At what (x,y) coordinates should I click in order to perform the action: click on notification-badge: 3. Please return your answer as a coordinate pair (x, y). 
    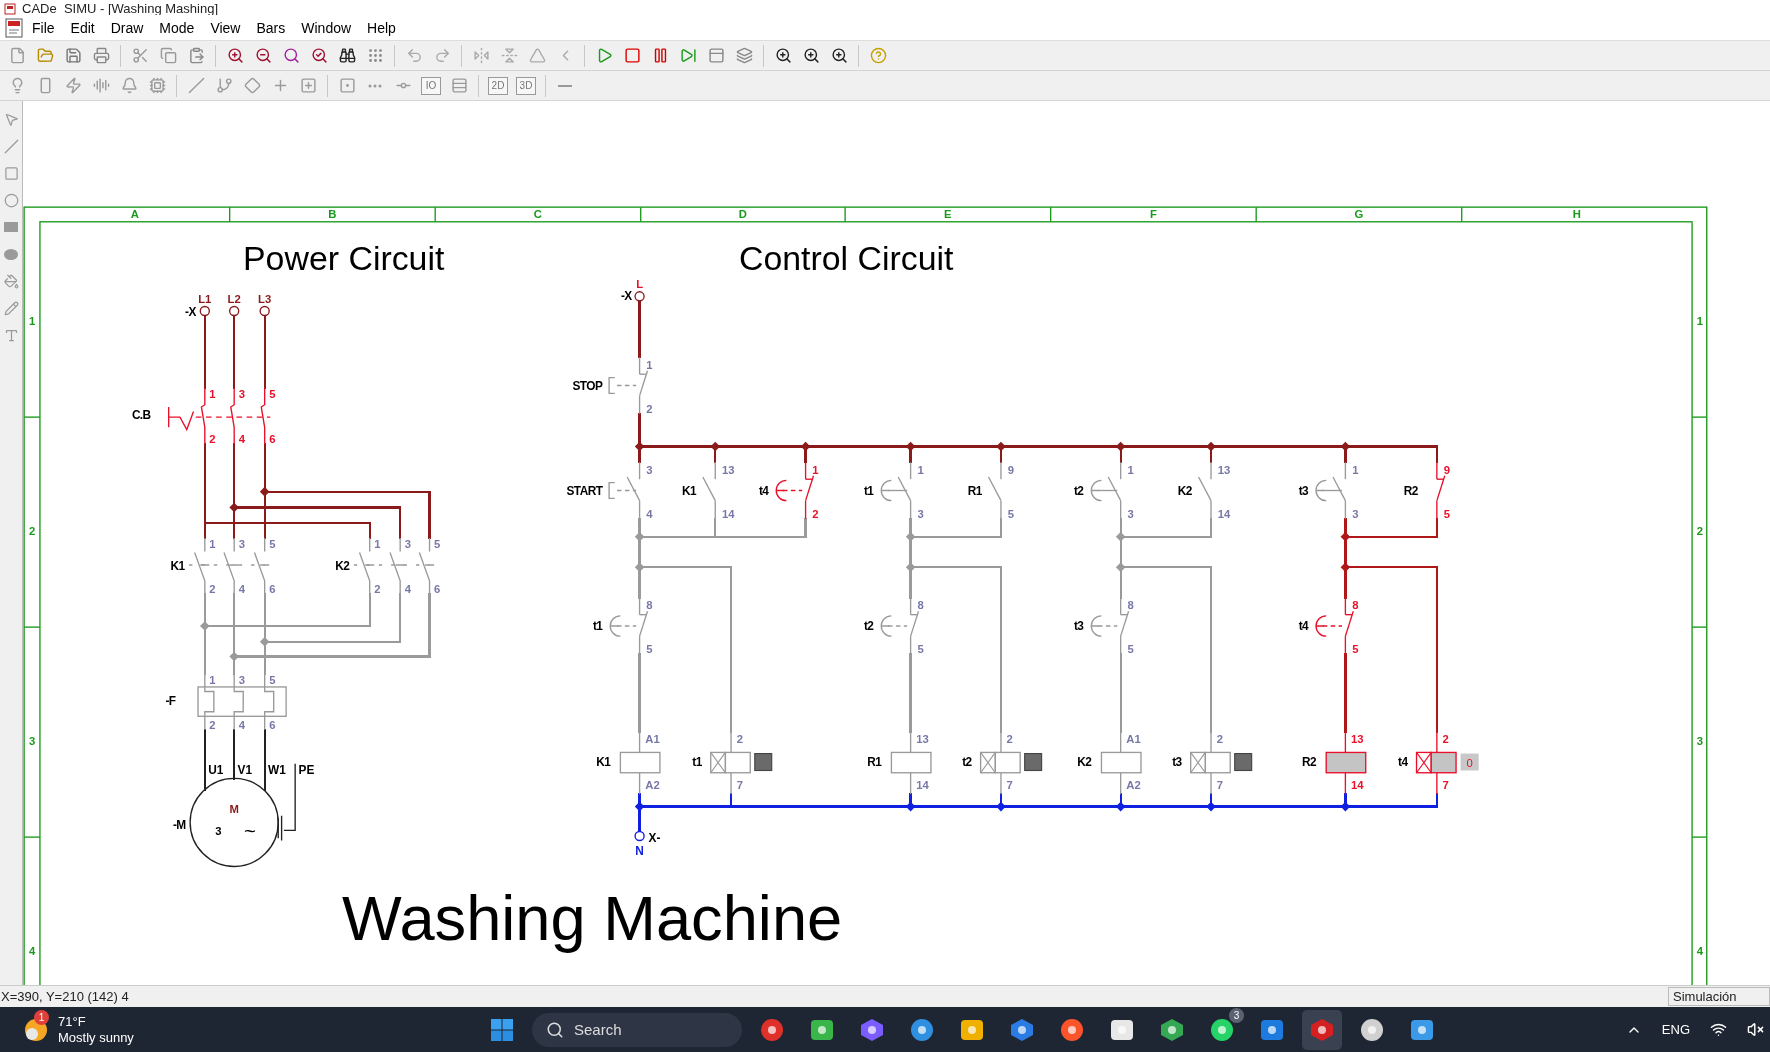
    Looking at the image, I should click on (1236, 1015).